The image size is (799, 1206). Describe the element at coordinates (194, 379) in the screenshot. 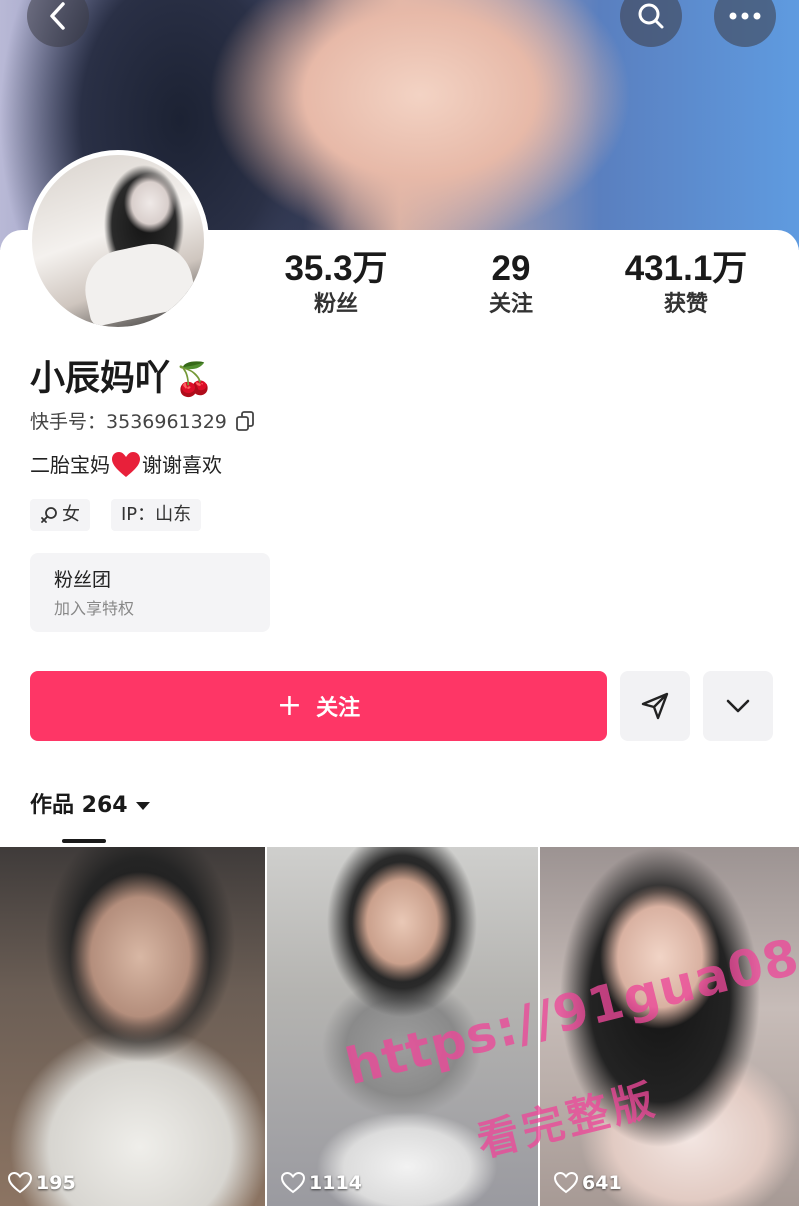

I see `cherry-emoji: 🍒` at that location.